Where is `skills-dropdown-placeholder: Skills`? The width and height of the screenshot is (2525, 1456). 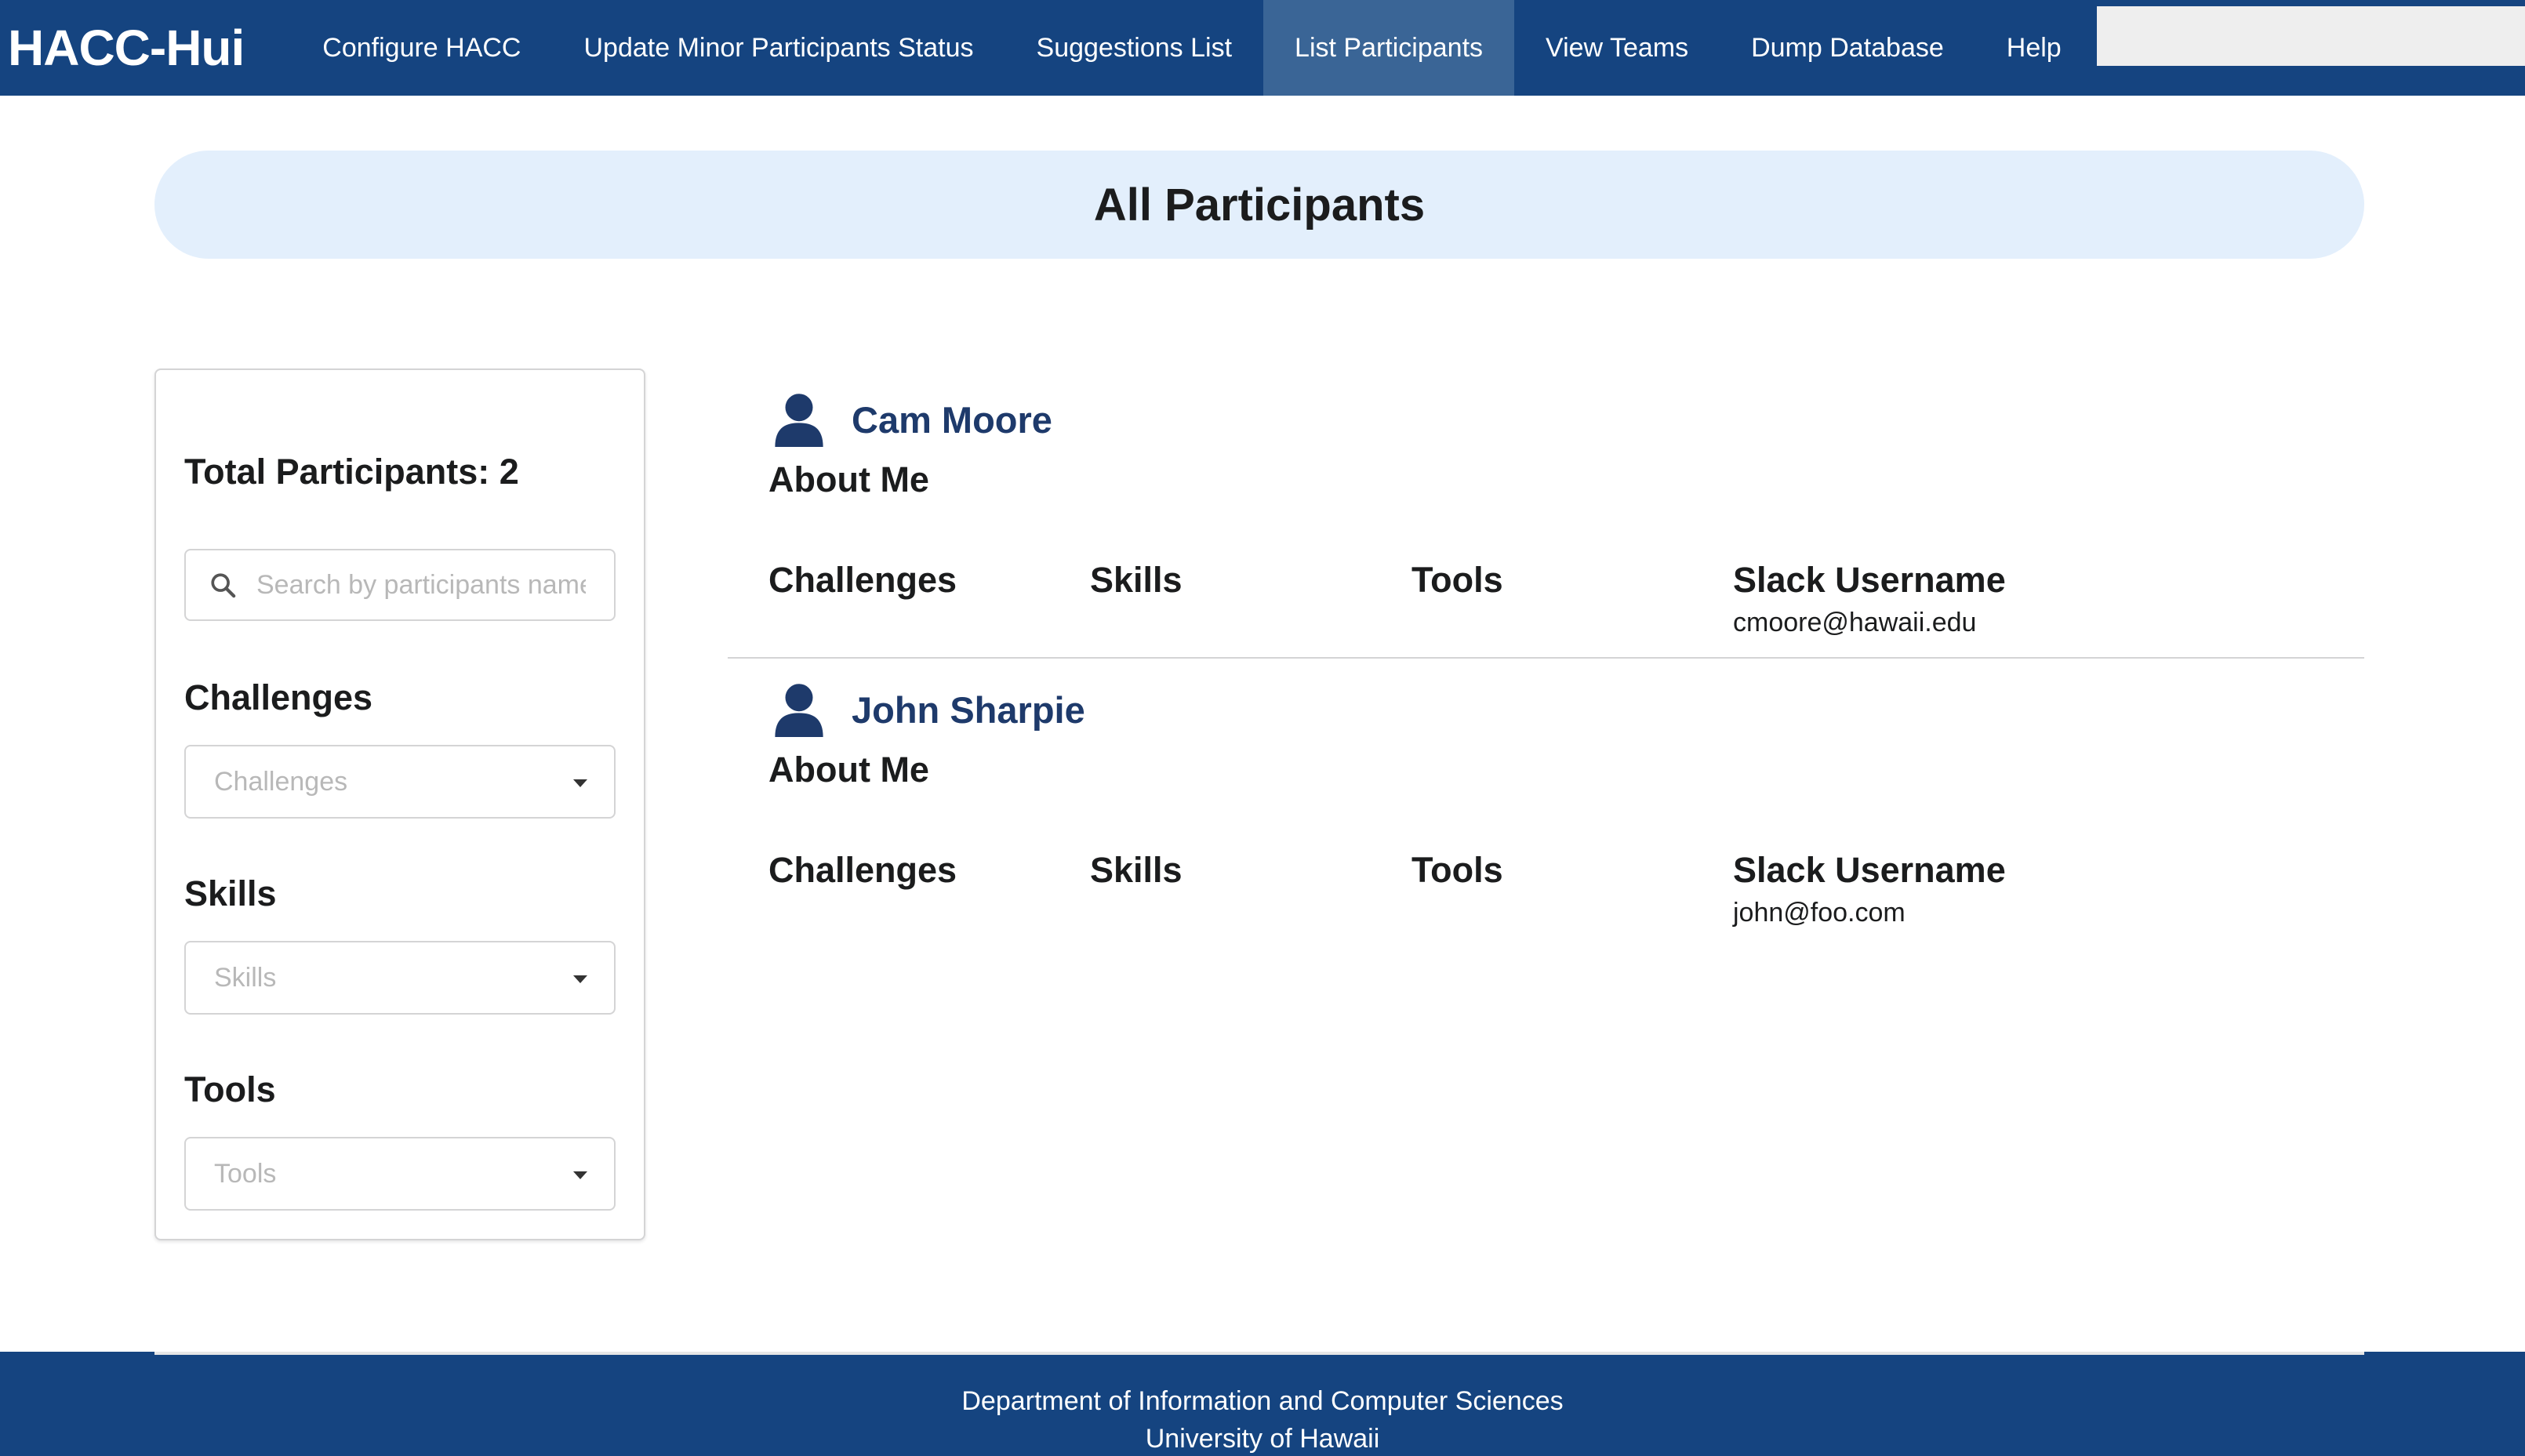 skills-dropdown-placeholder: Skills is located at coordinates (245, 977).